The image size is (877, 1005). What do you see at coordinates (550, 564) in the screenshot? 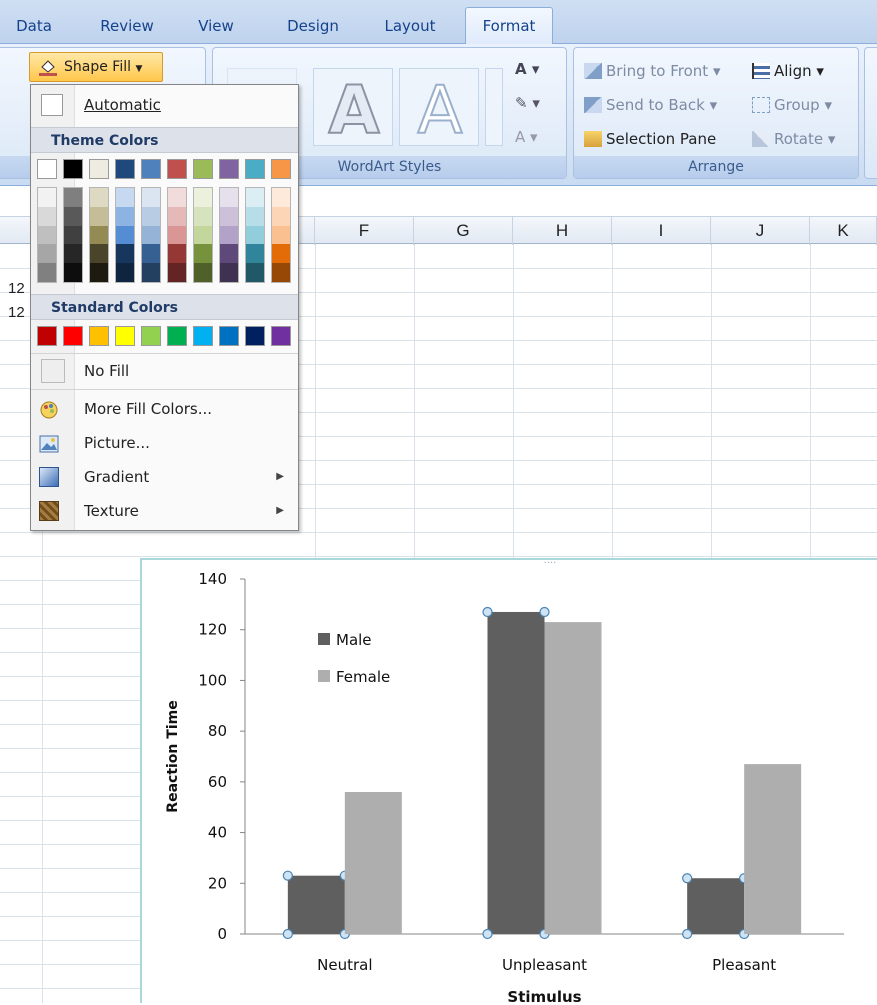
I see `chart-resize-handle: ····` at bounding box center [550, 564].